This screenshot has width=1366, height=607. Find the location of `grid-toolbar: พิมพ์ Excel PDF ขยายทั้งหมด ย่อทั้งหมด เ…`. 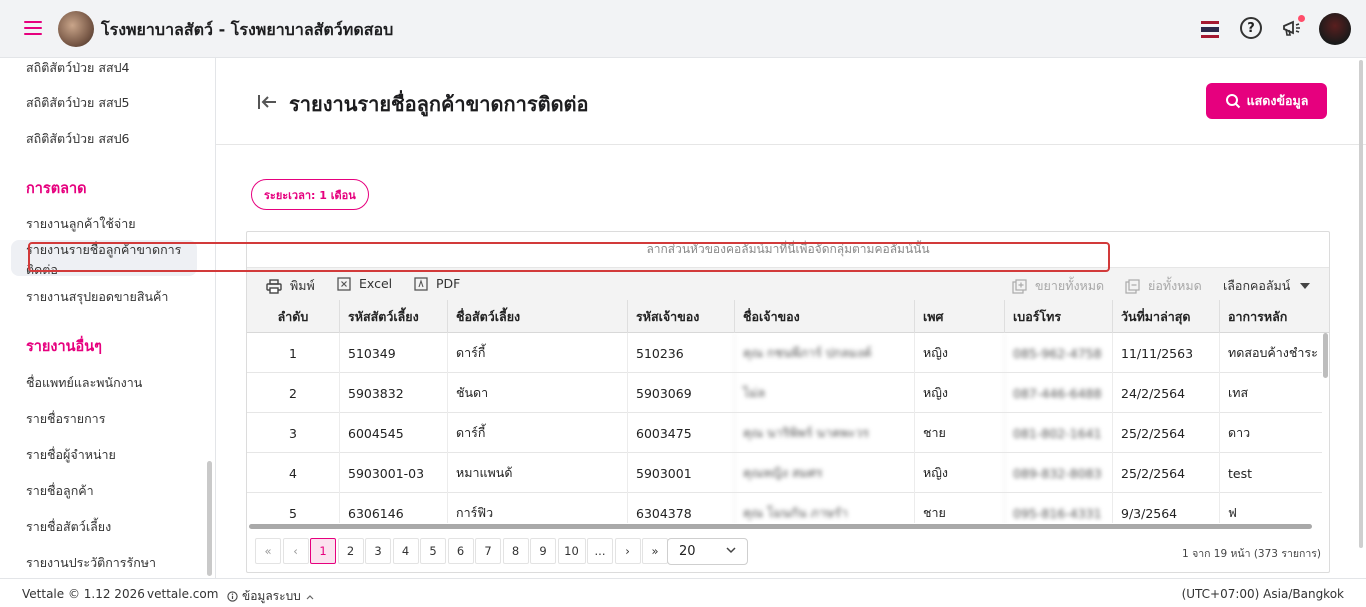

grid-toolbar: พิมพ์ Excel PDF ขยายทั้งหมด ย่อทั้งหมด เ… is located at coordinates (788, 284).